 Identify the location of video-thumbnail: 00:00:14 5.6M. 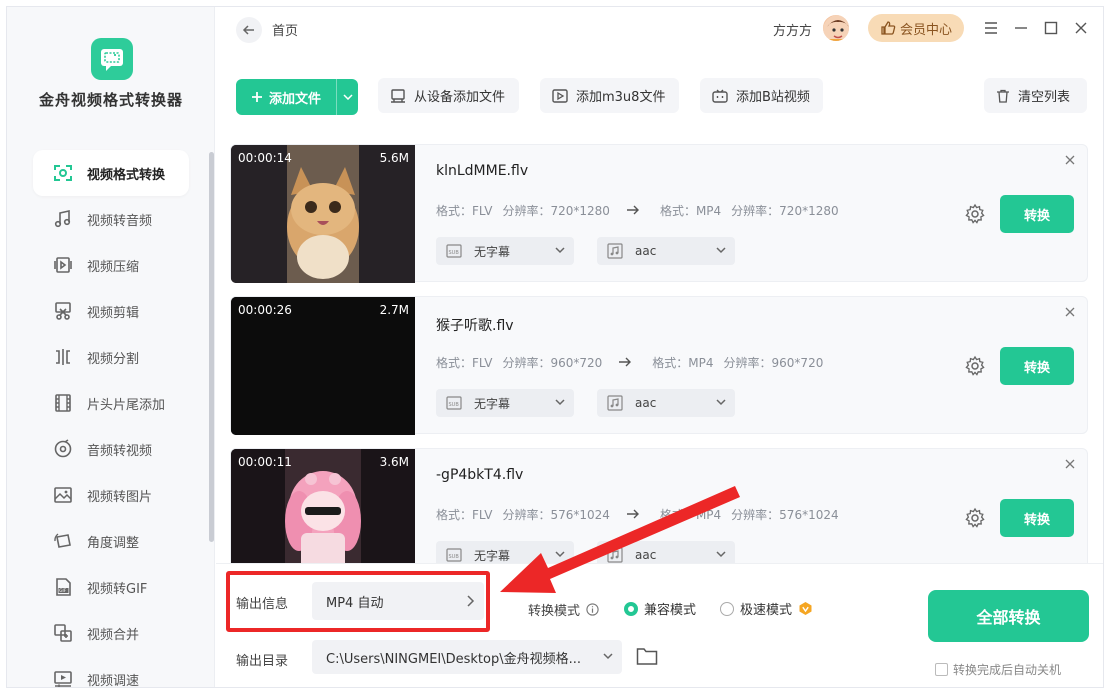
(323, 214).